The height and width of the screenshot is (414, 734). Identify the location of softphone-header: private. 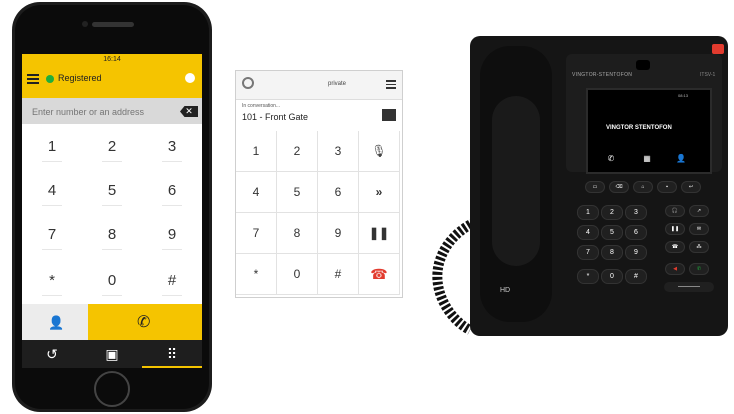
(319, 85).